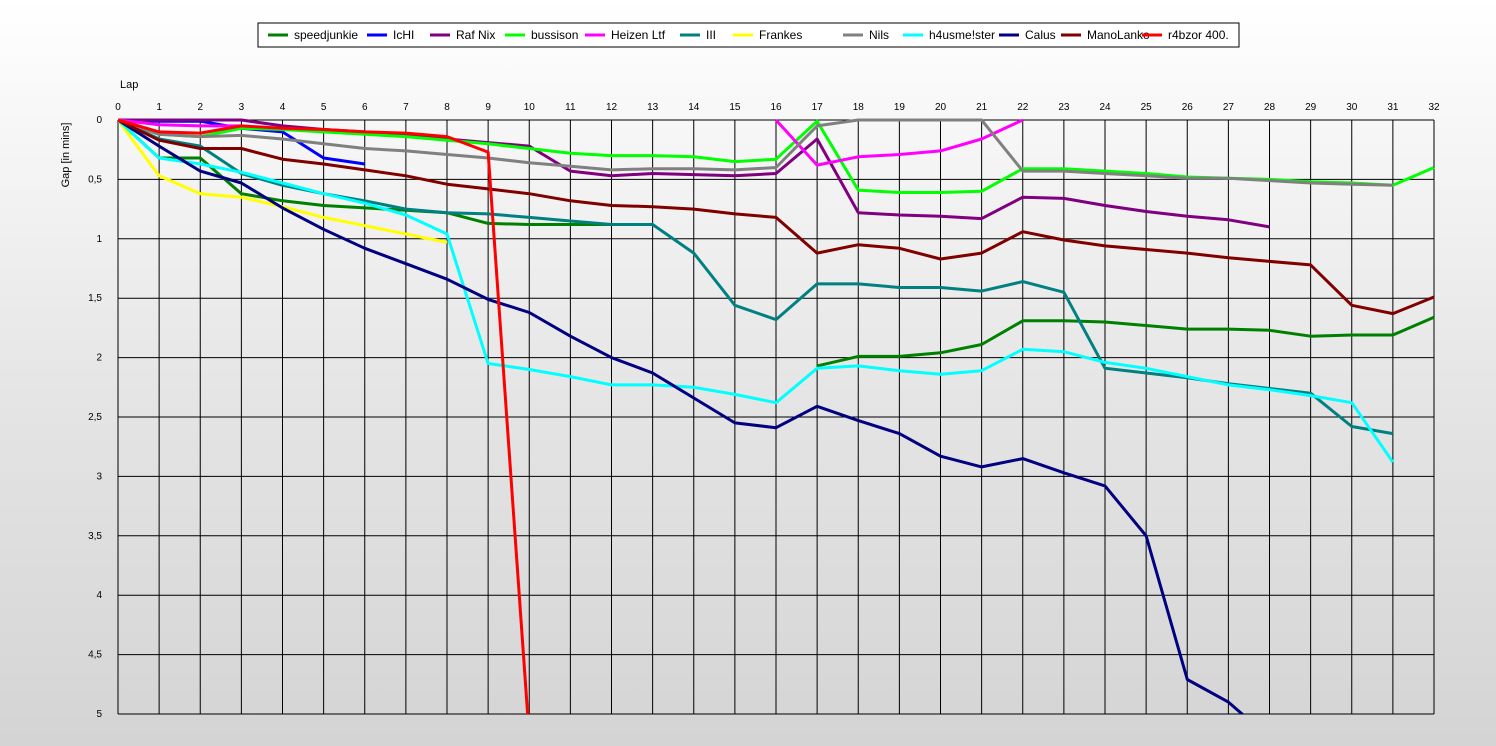 The image size is (1496, 746). What do you see at coordinates (1147, 107) in the screenshot?
I see `x-tick-label: 25` at bounding box center [1147, 107].